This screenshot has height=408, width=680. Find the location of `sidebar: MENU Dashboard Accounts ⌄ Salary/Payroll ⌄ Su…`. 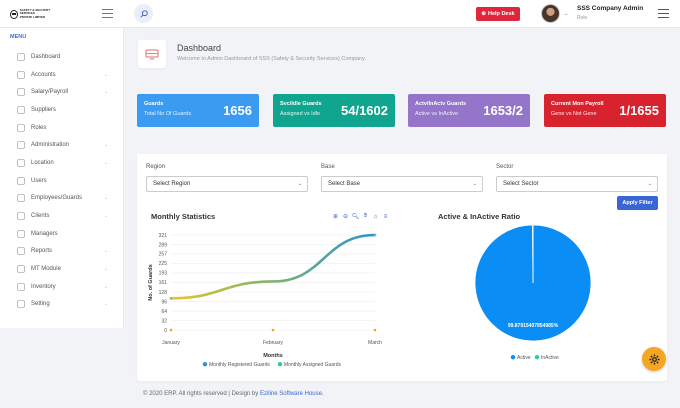

sidebar: MENU Dashboard Accounts ⌄ Salary/Payroll ⌄ Su… is located at coordinates (62, 178).